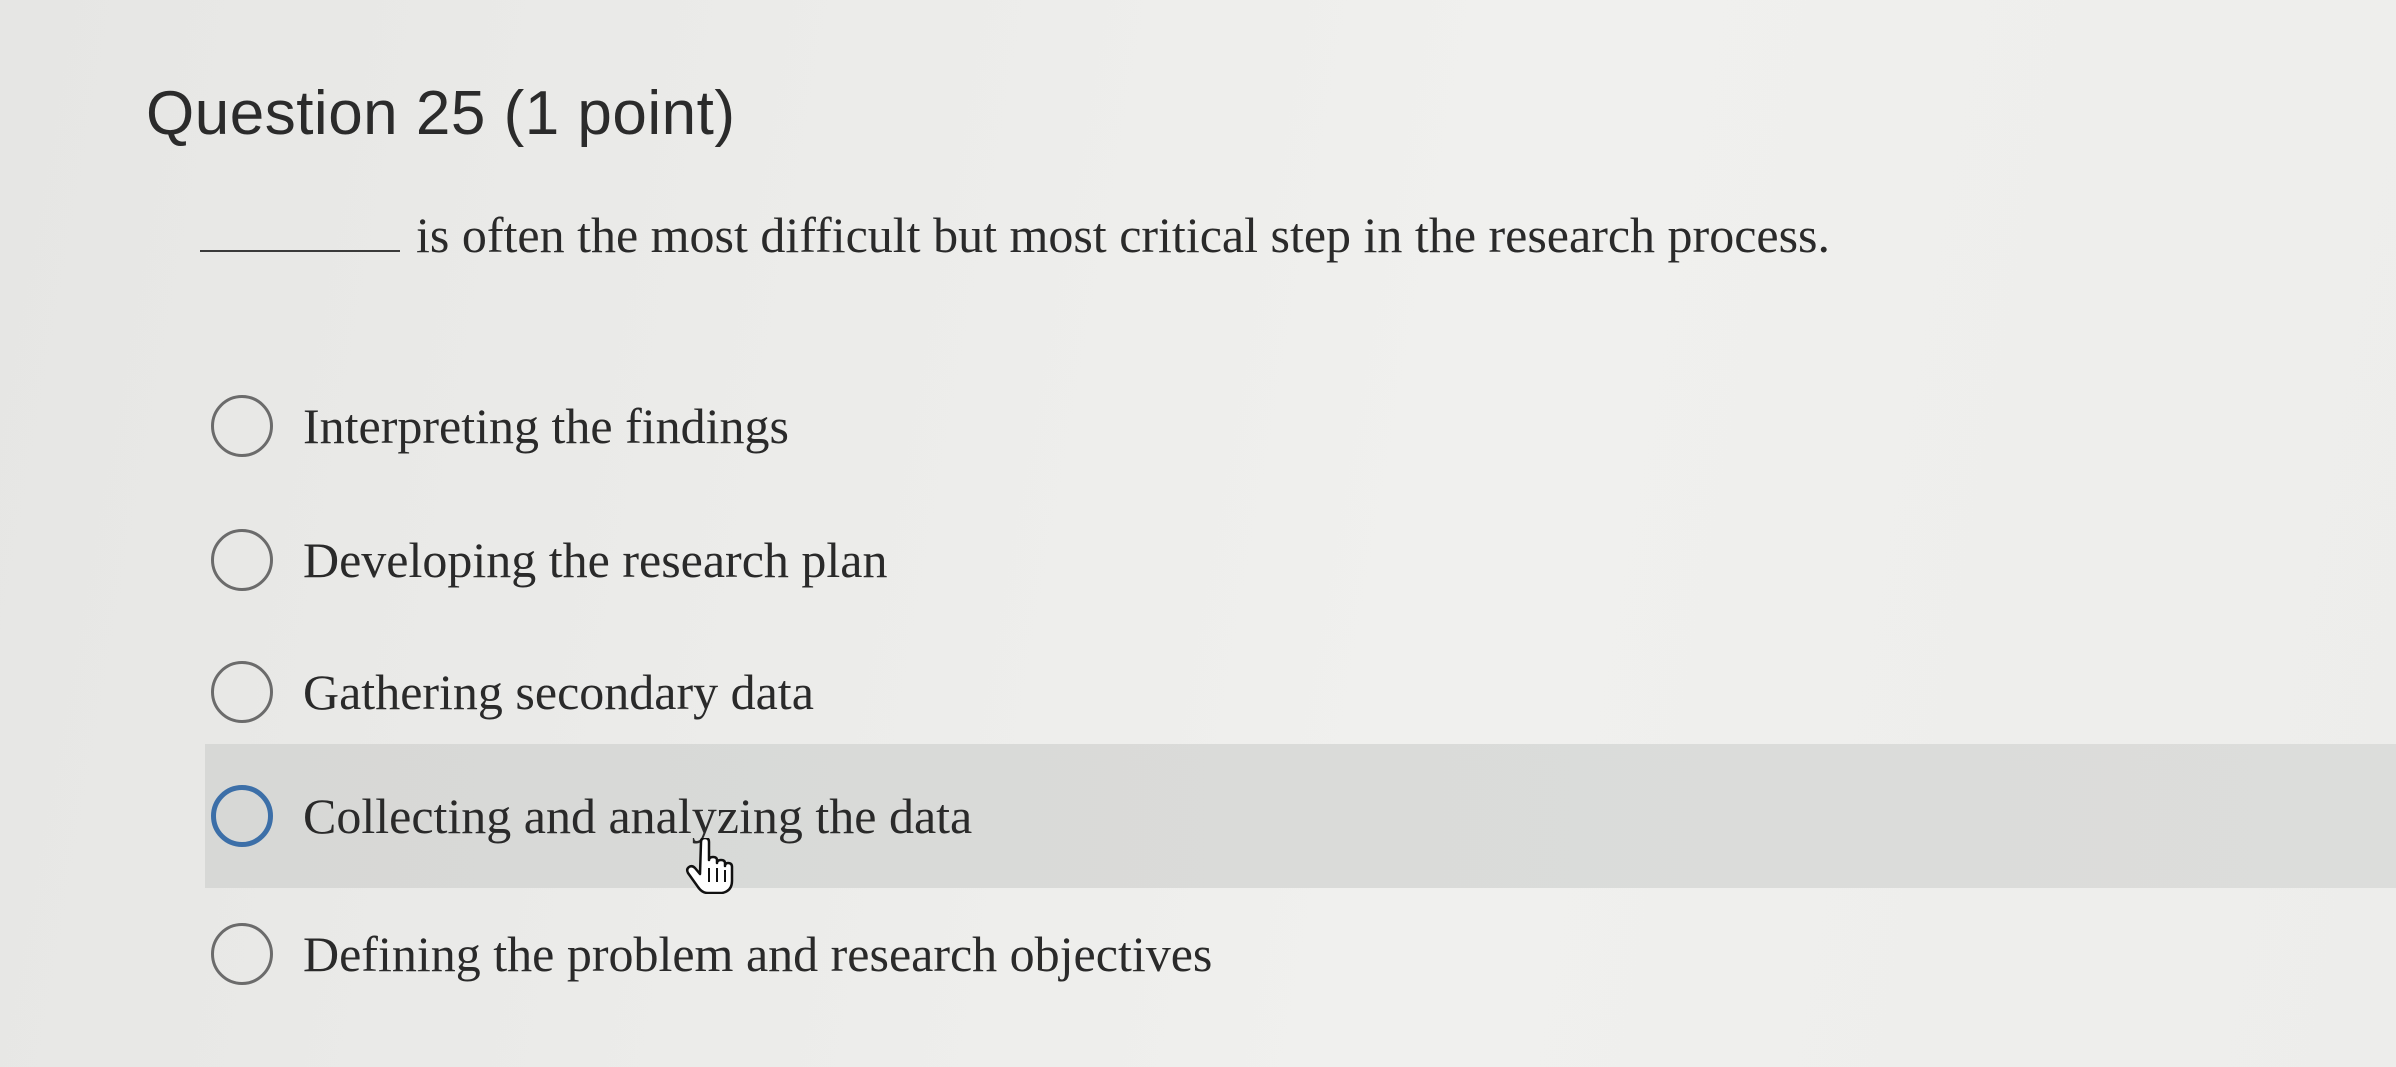 This screenshot has width=2396, height=1067. What do you see at coordinates (546, 426) in the screenshot?
I see `option-label: Interpreting the findings` at bounding box center [546, 426].